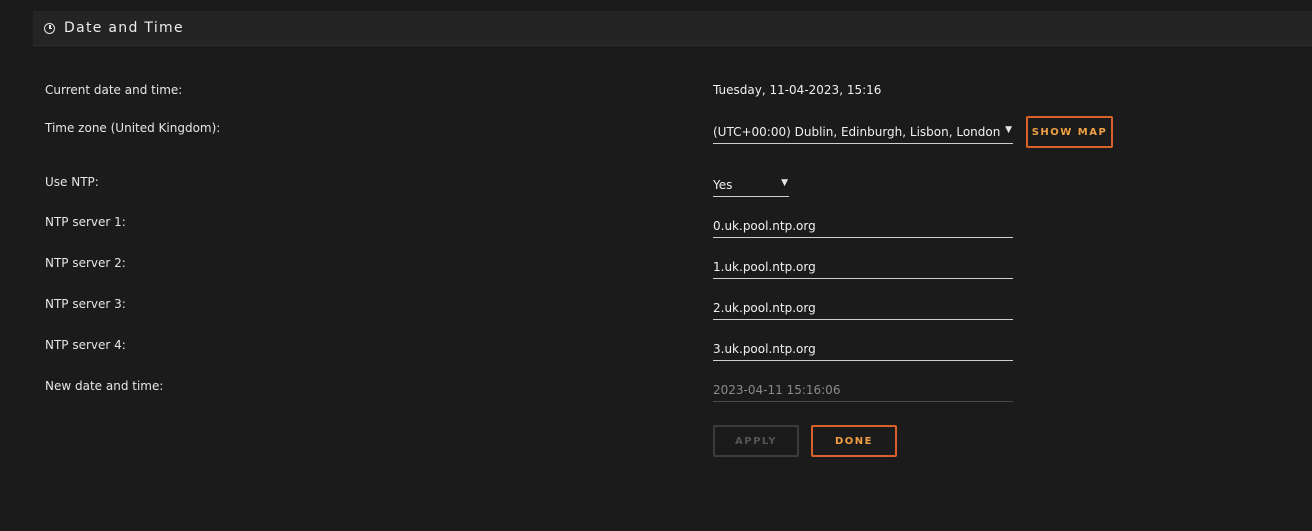  Describe the element at coordinates (863, 349) in the screenshot. I see `ntp-server-4-input: 3.uk.pool.ntp.org` at that location.